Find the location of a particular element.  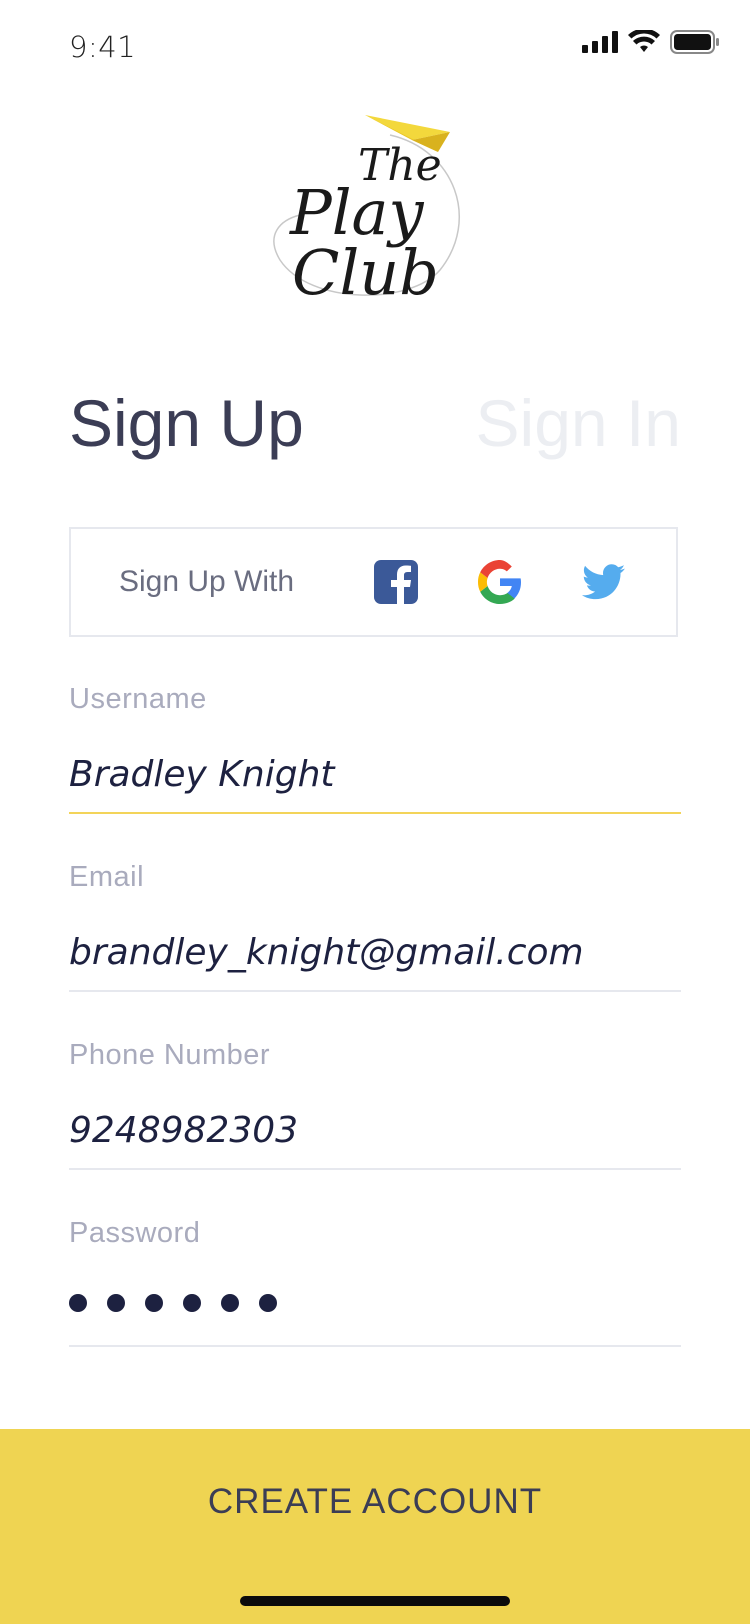

email-underline is located at coordinates (375, 991).